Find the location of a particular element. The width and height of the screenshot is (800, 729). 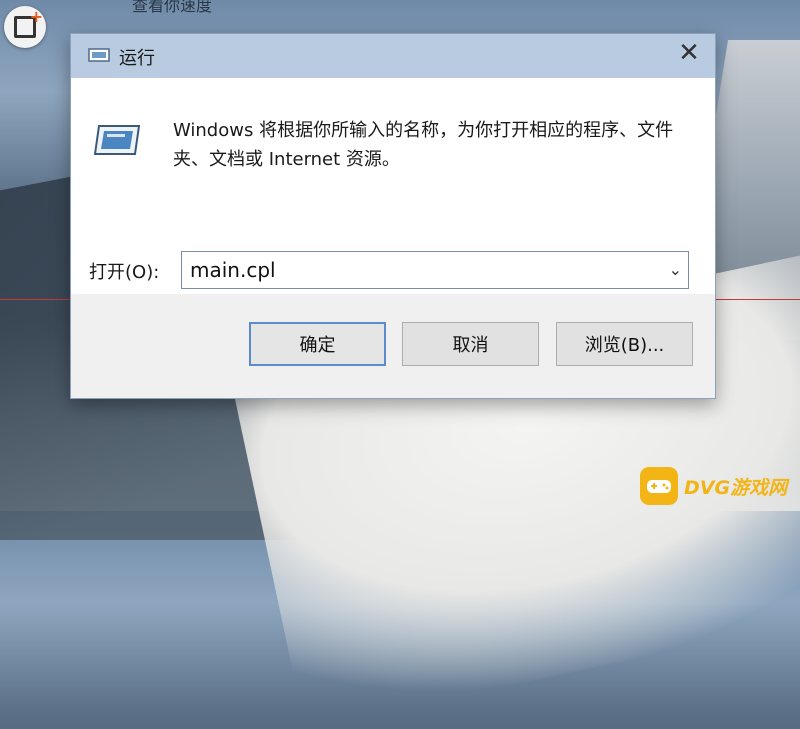

open-label: 打开(O): is located at coordinates (124, 272).